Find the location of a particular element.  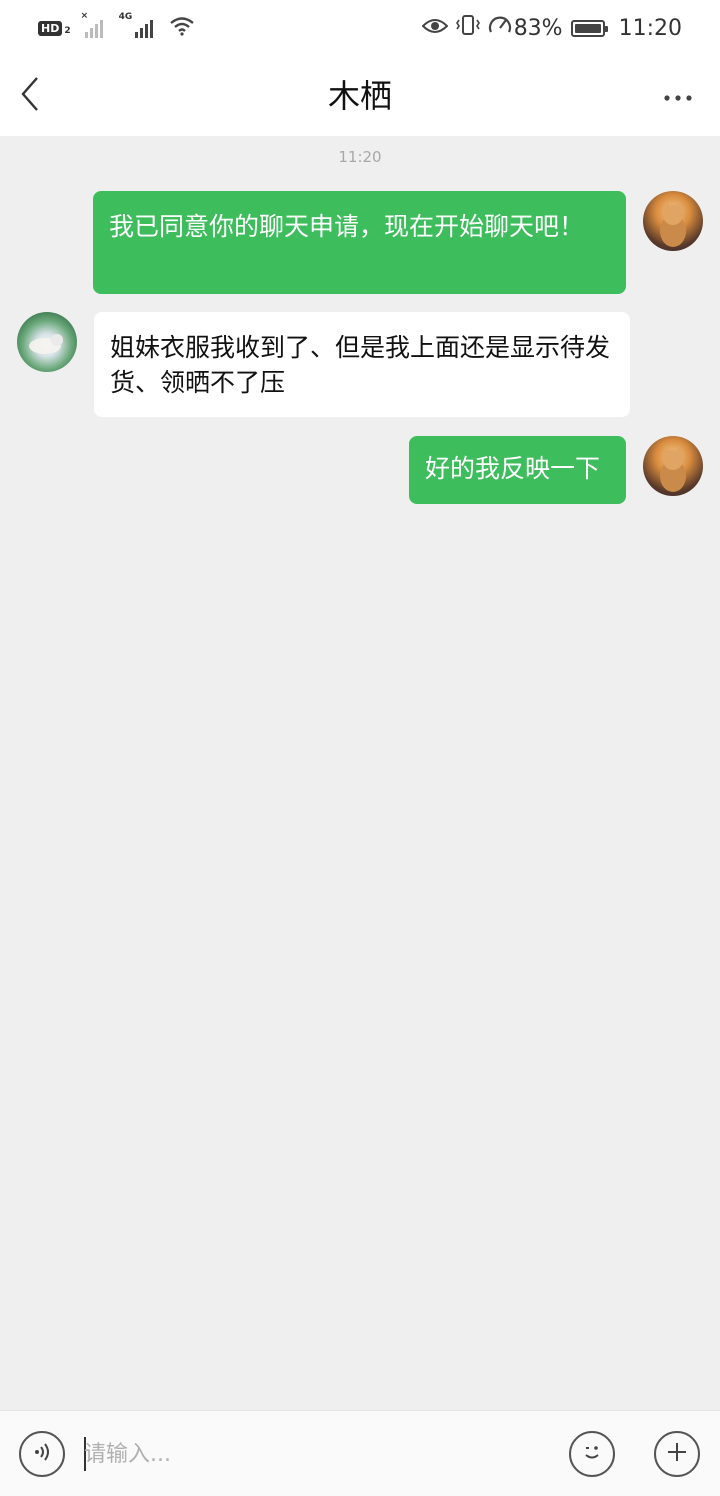

signal-4g-label: 4G is located at coordinates (125, 17).